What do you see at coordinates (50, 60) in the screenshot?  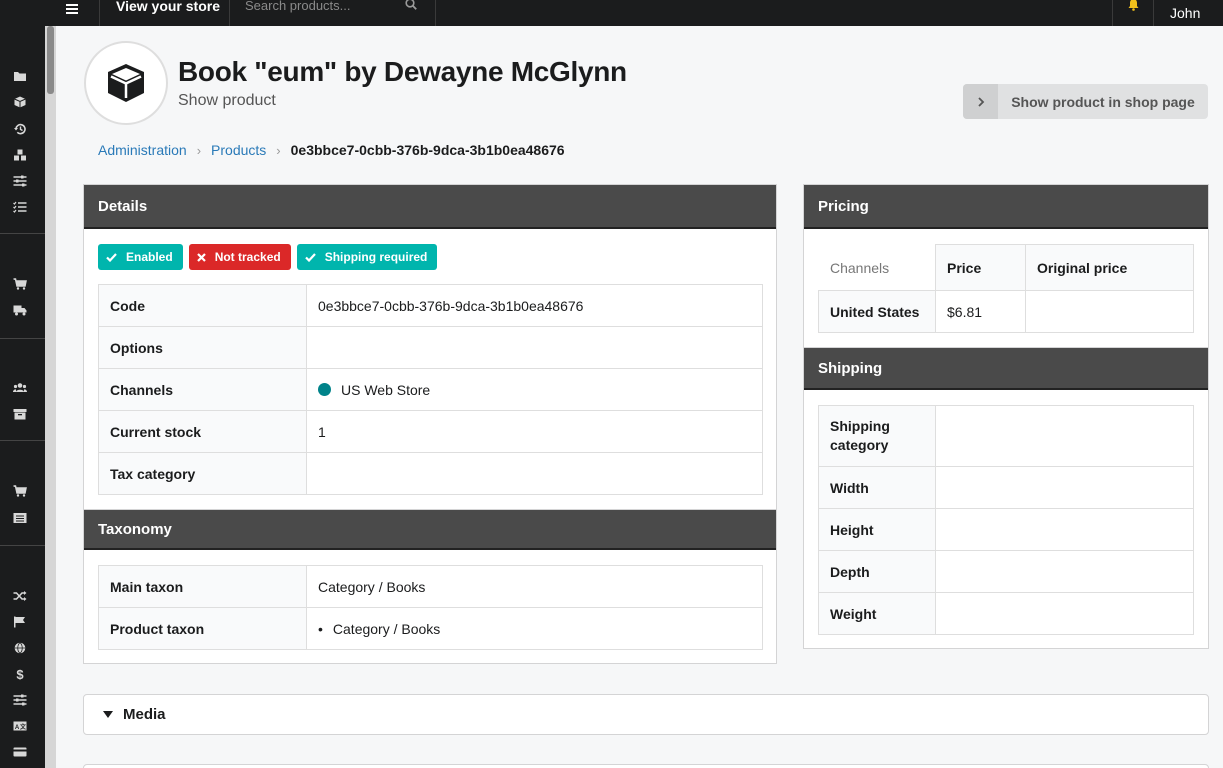 I see `scrollbar-thumb` at bounding box center [50, 60].